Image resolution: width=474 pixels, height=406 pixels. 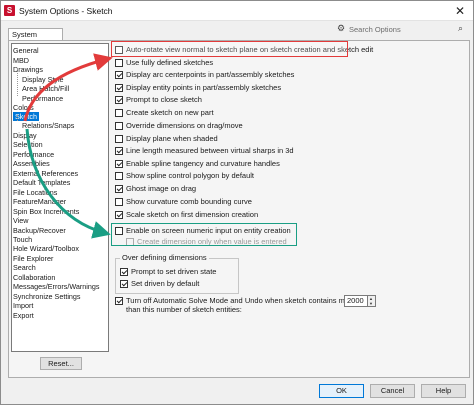 What do you see at coordinates (43, 79) in the screenshot?
I see `tree-item: Display Style` at bounding box center [43, 79].